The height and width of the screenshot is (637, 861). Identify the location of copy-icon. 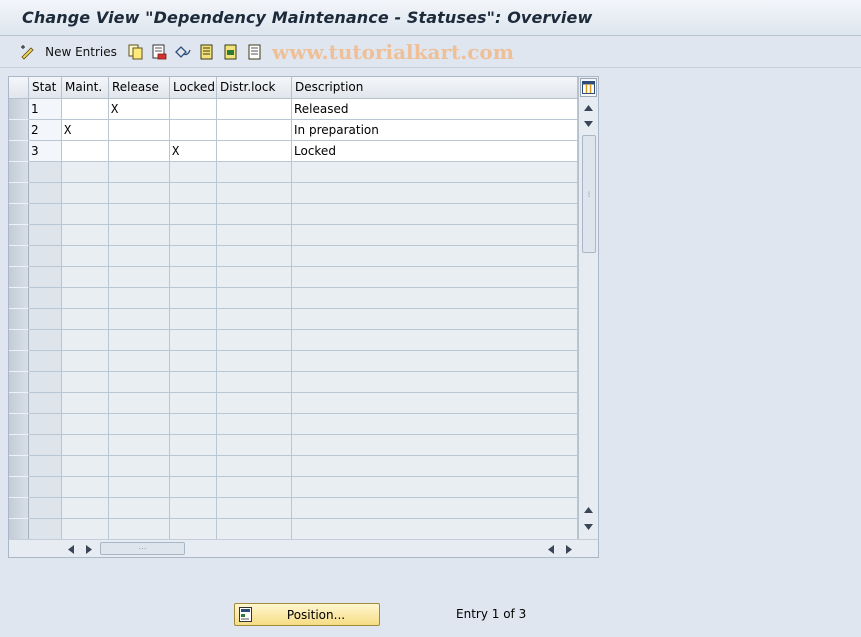
(135, 52).